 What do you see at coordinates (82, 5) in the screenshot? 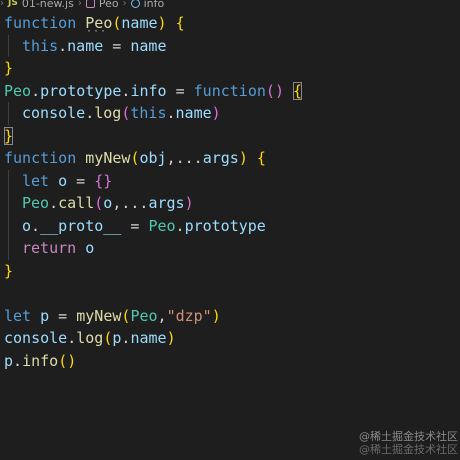
I see `breadcrumb: › JS 01-new.js › Peo › info` at bounding box center [82, 5].